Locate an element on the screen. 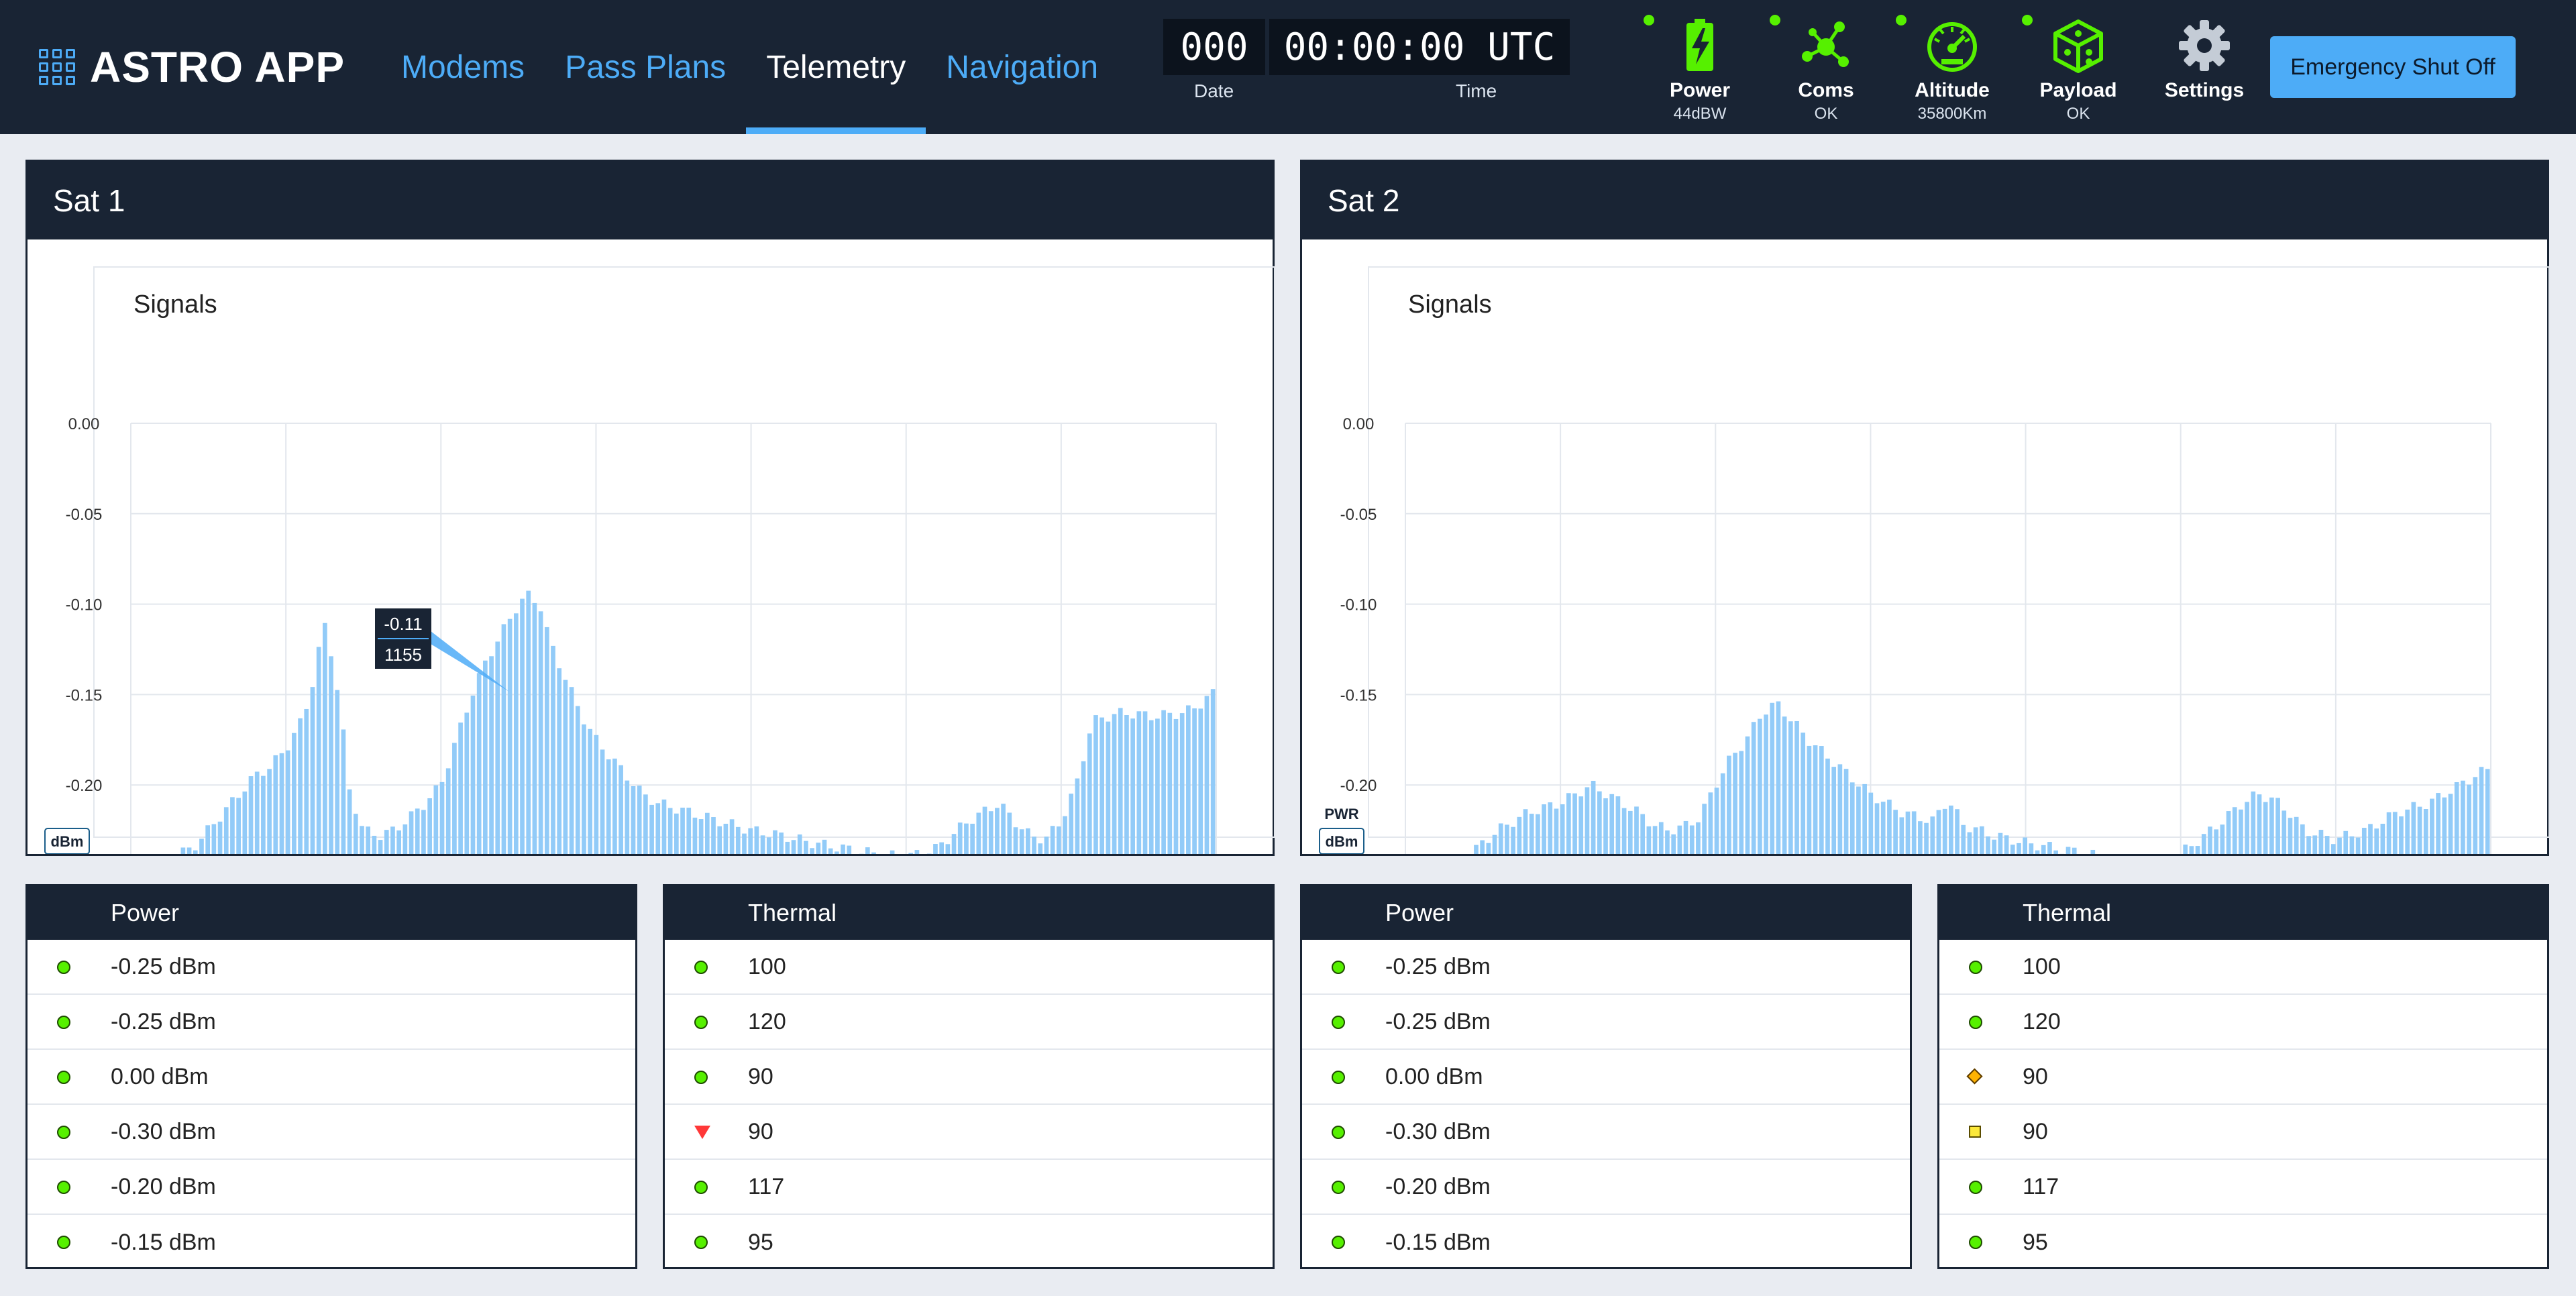  sat1-thermal-table: Thermal 100 120 90 90 117 95 is located at coordinates (969, 1076).